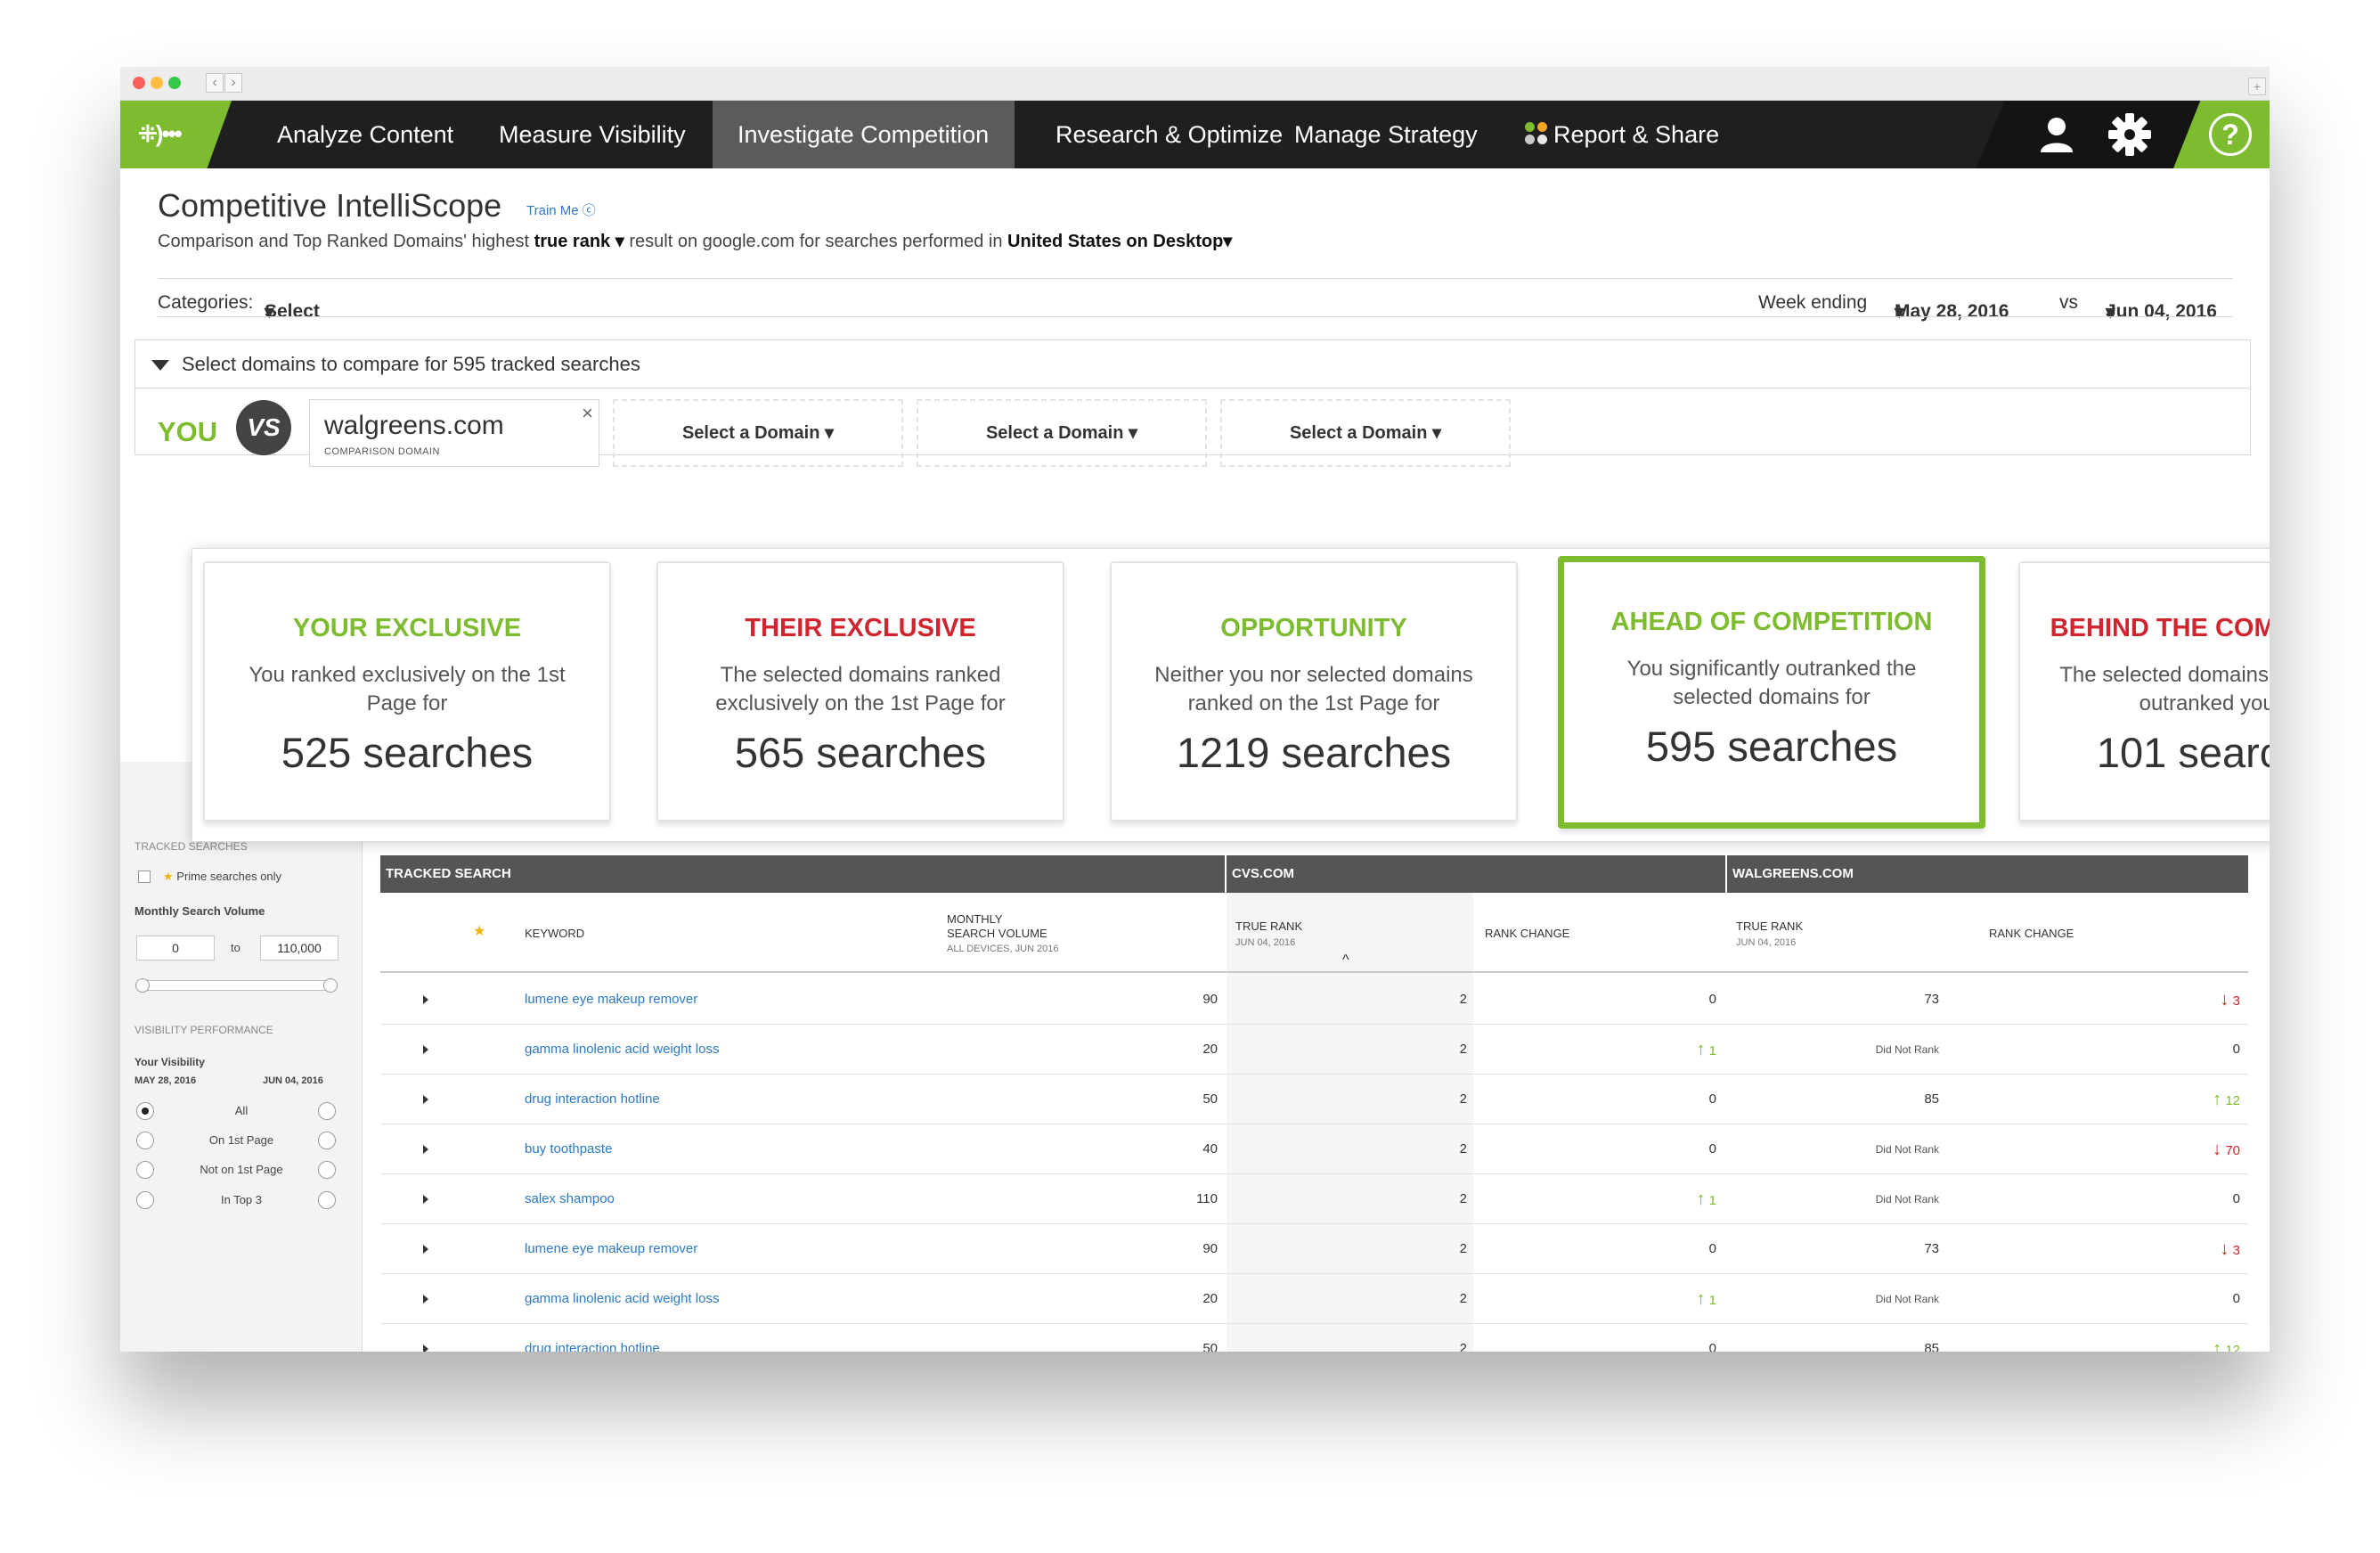 The image size is (2380, 1553). Describe the element at coordinates (561, 209) in the screenshot. I see `train-me-link: Train Me ⓒ` at that location.